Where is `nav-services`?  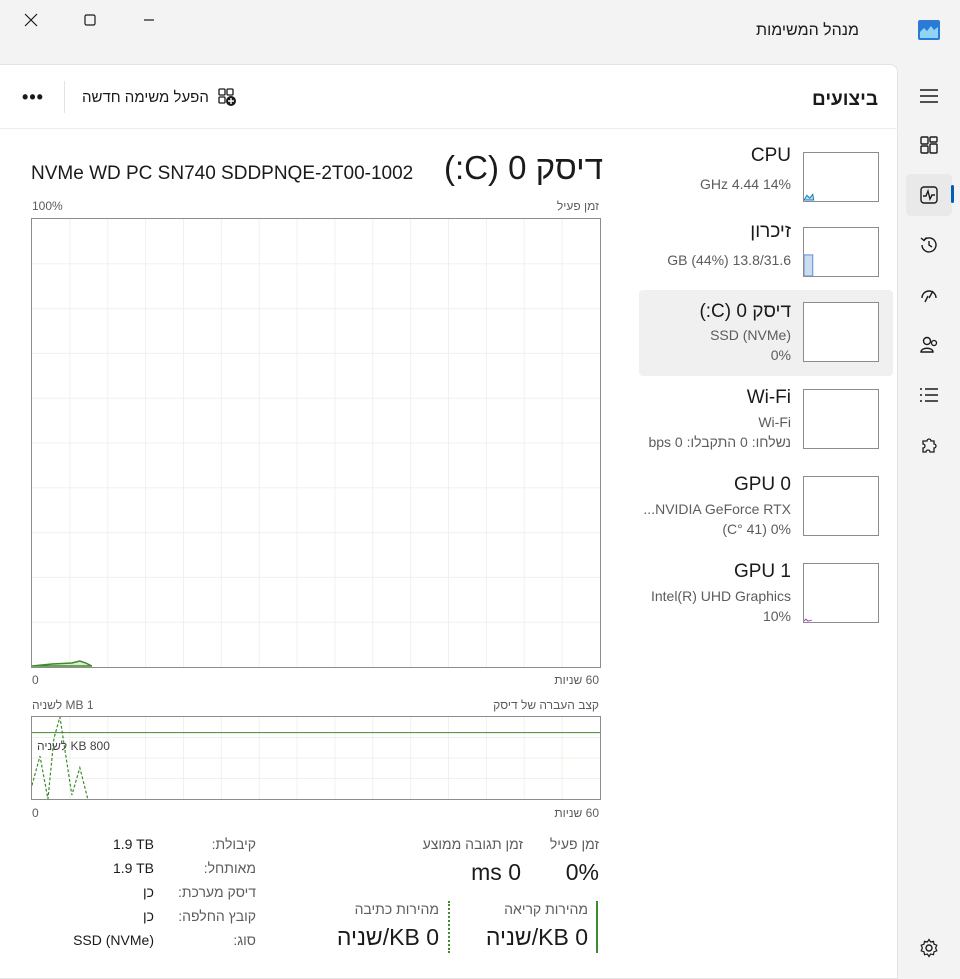 nav-services is located at coordinates (929, 445).